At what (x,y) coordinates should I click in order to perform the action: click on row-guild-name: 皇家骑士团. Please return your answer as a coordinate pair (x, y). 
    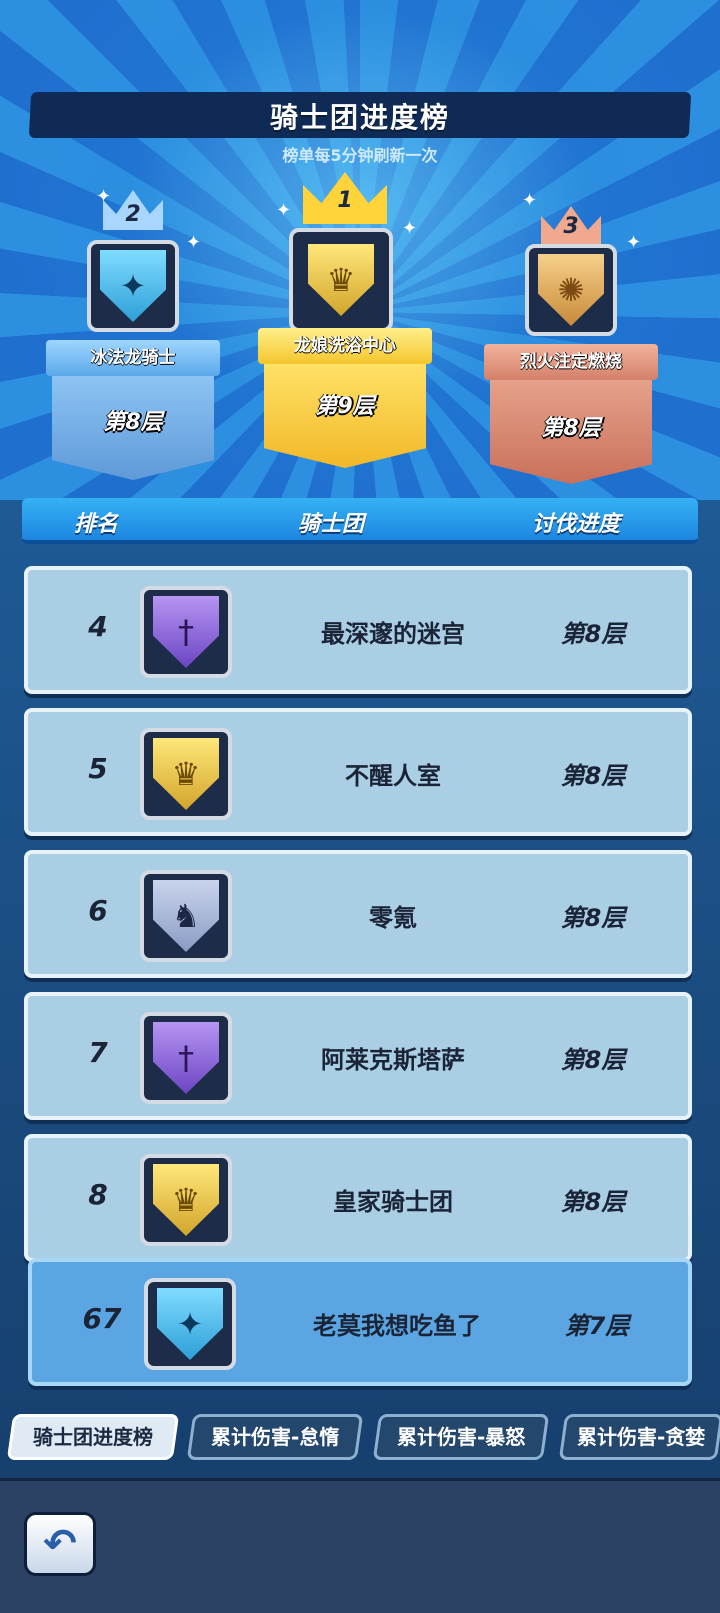
    Looking at the image, I should click on (393, 1202).